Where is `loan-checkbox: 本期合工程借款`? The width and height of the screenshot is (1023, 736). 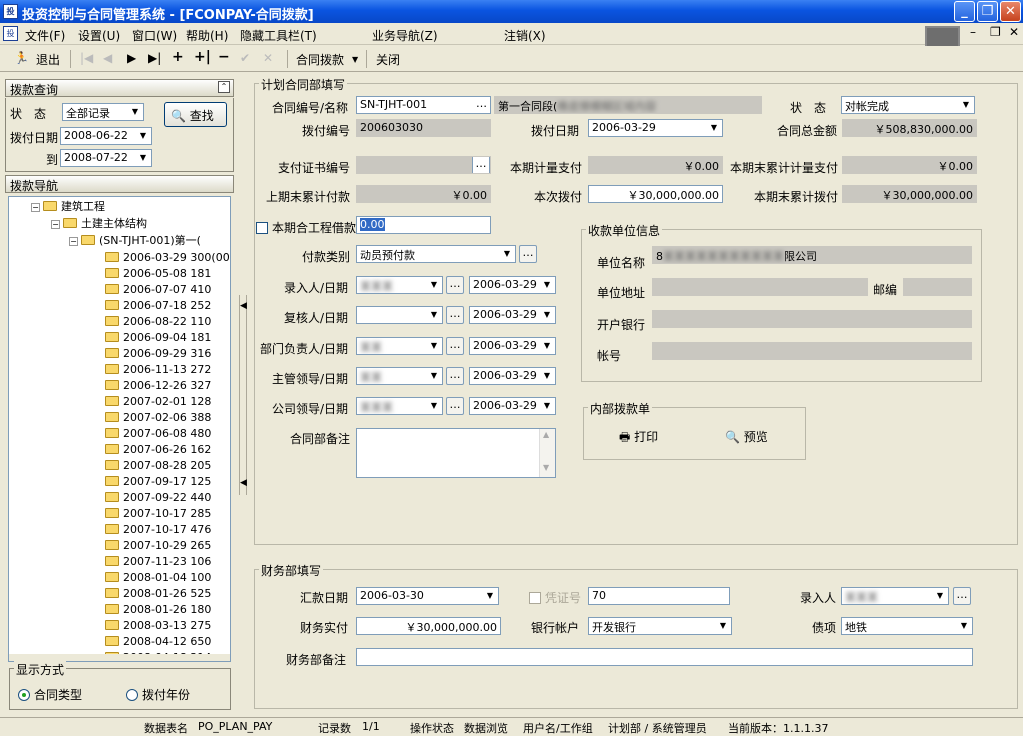
loan-checkbox: 本期合工程借款 is located at coordinates (306, 227).